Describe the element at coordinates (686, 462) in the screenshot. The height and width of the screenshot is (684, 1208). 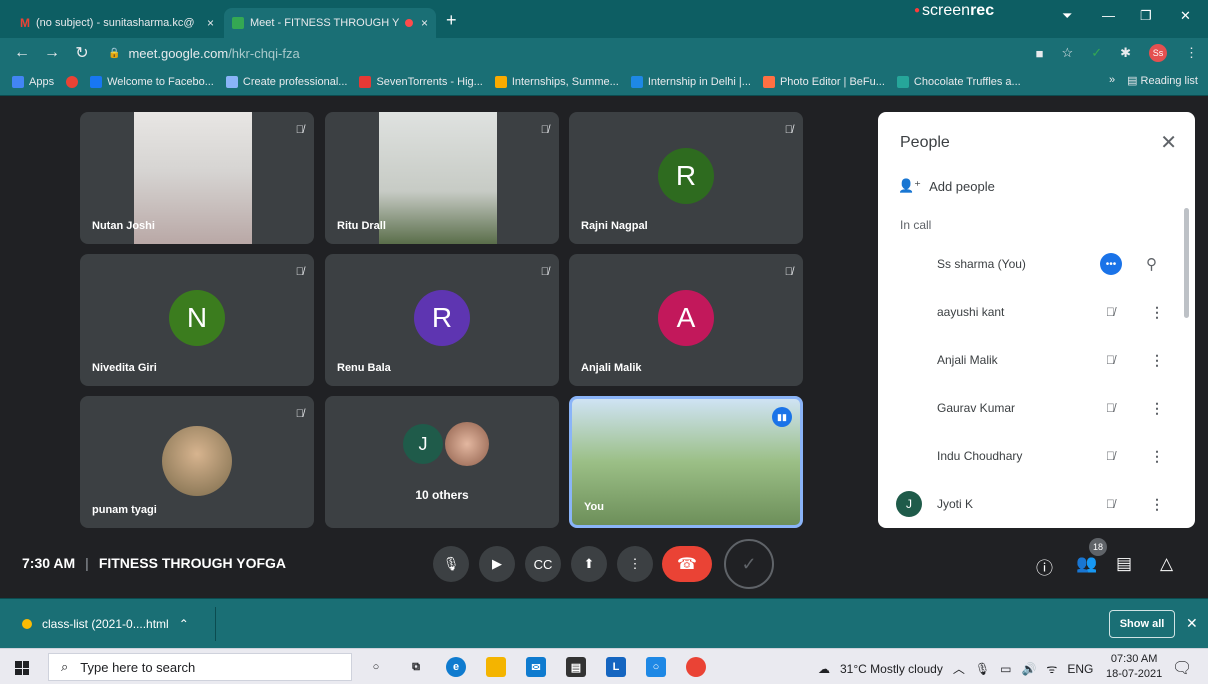
I see `self-video-tile: ▮▮ You` at that location.